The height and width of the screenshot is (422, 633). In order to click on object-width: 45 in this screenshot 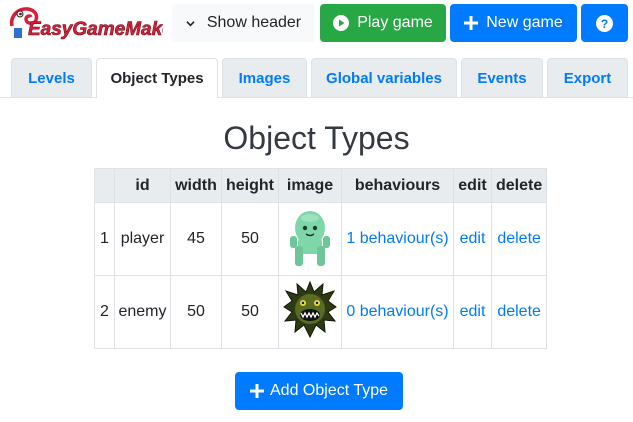, I will do `click(196, 239)`.